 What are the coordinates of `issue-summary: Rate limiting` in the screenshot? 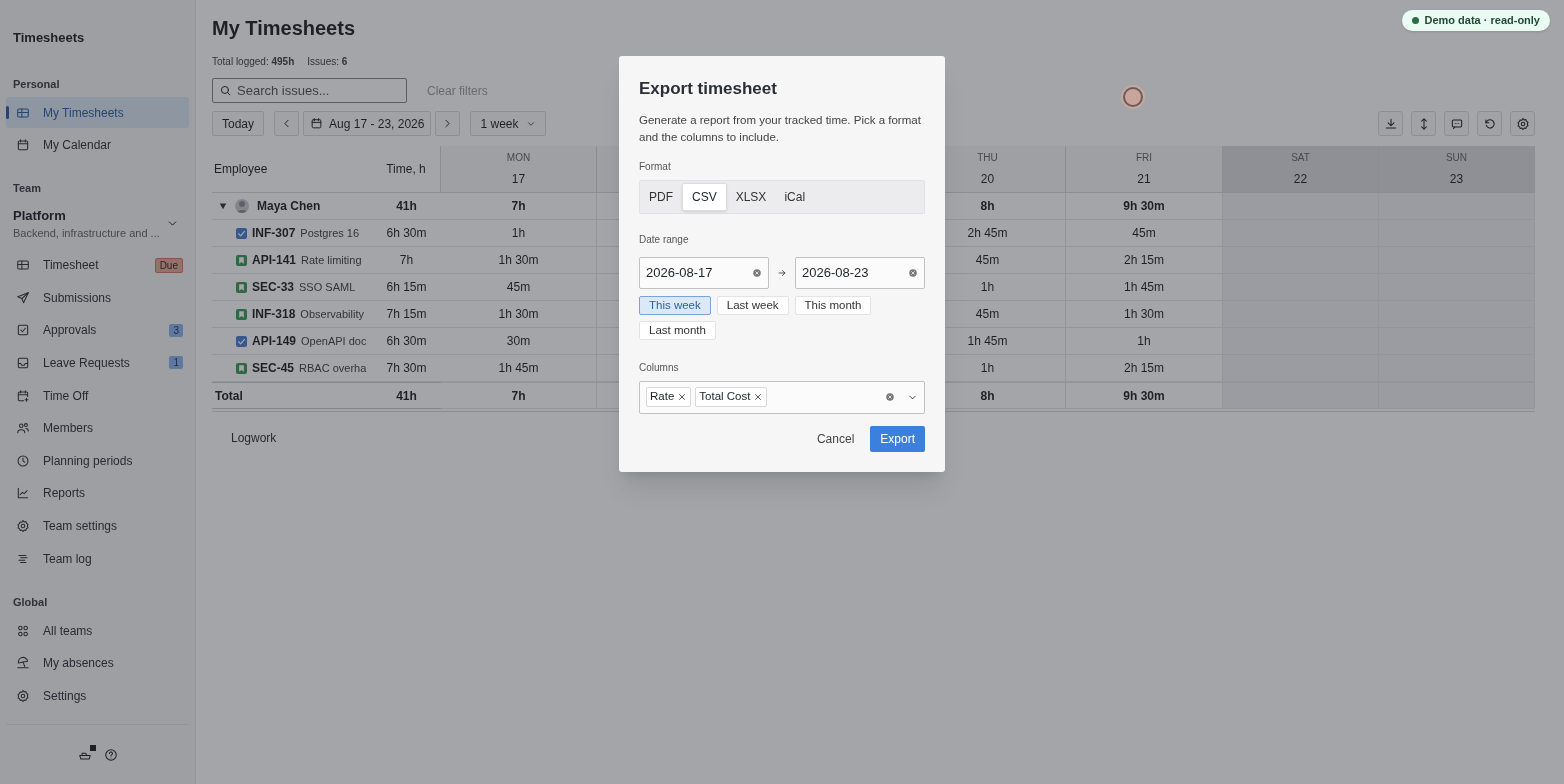 It's located at (331, 260).